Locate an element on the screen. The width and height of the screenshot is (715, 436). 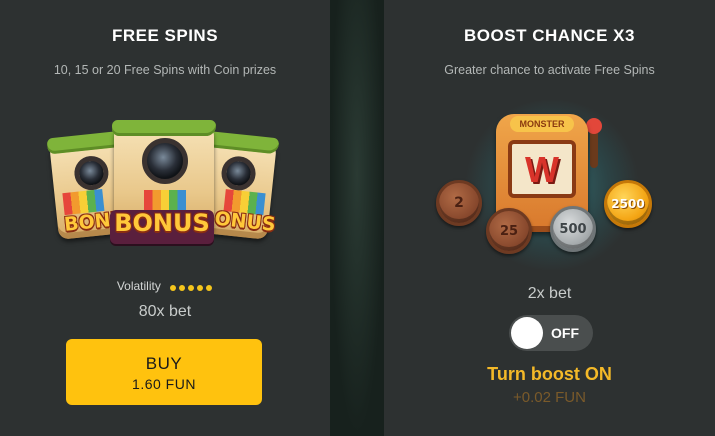
boost-chance-subtitle: Greater chance to activate Free Spins is located at coordinates (549, 70).